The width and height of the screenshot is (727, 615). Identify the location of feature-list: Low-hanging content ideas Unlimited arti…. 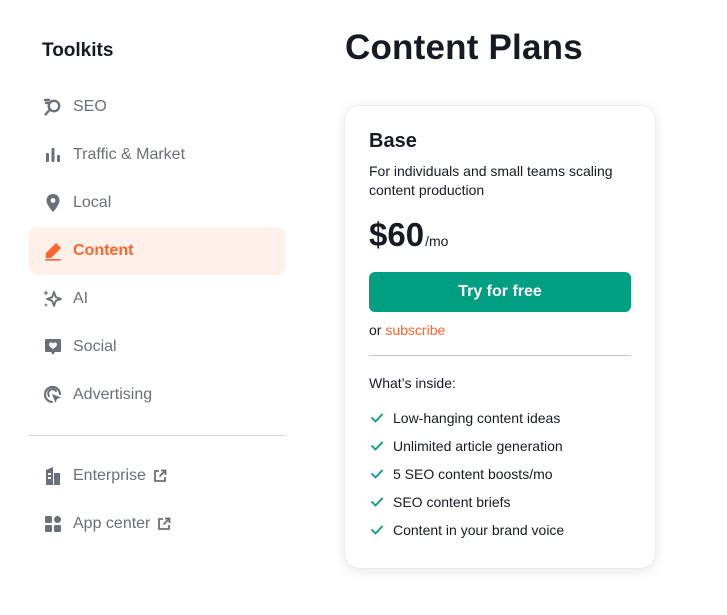
(466, 474).